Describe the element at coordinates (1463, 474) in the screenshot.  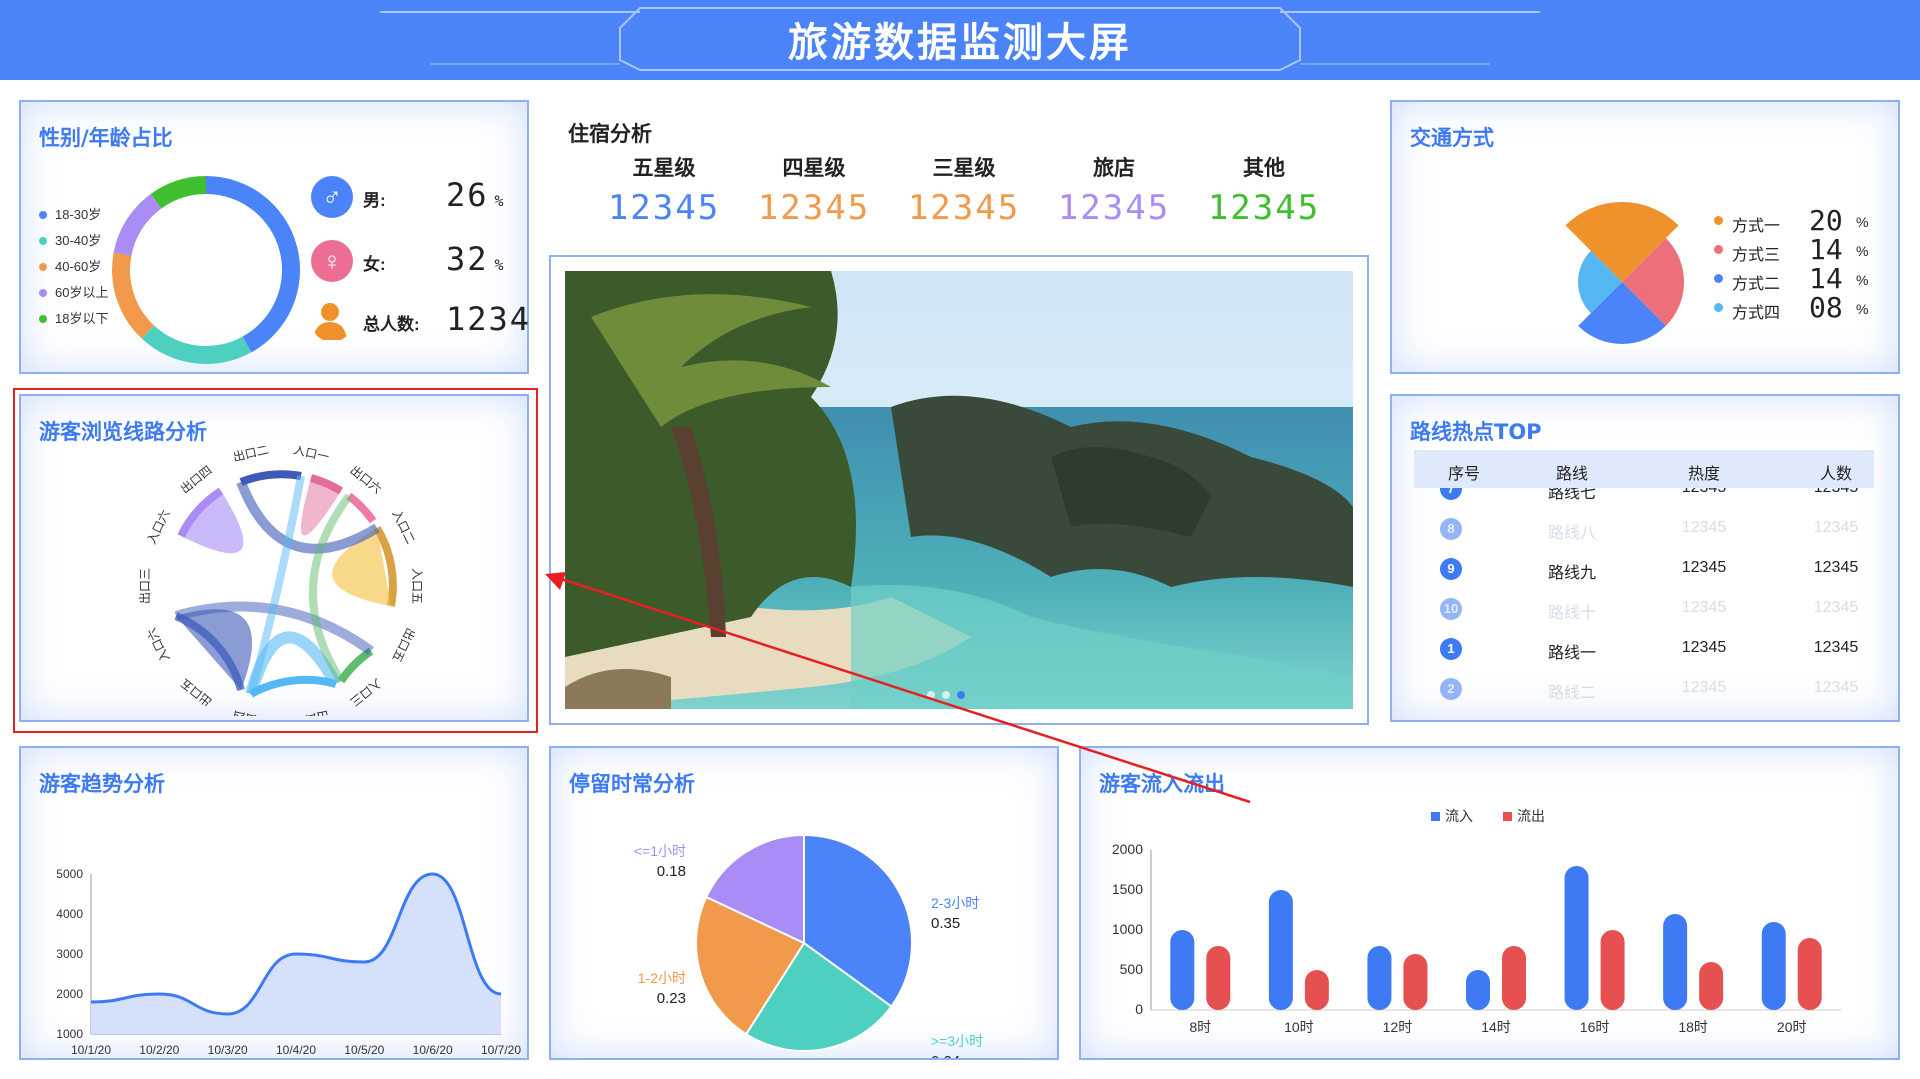
I see `column-header: 序号` at that location.